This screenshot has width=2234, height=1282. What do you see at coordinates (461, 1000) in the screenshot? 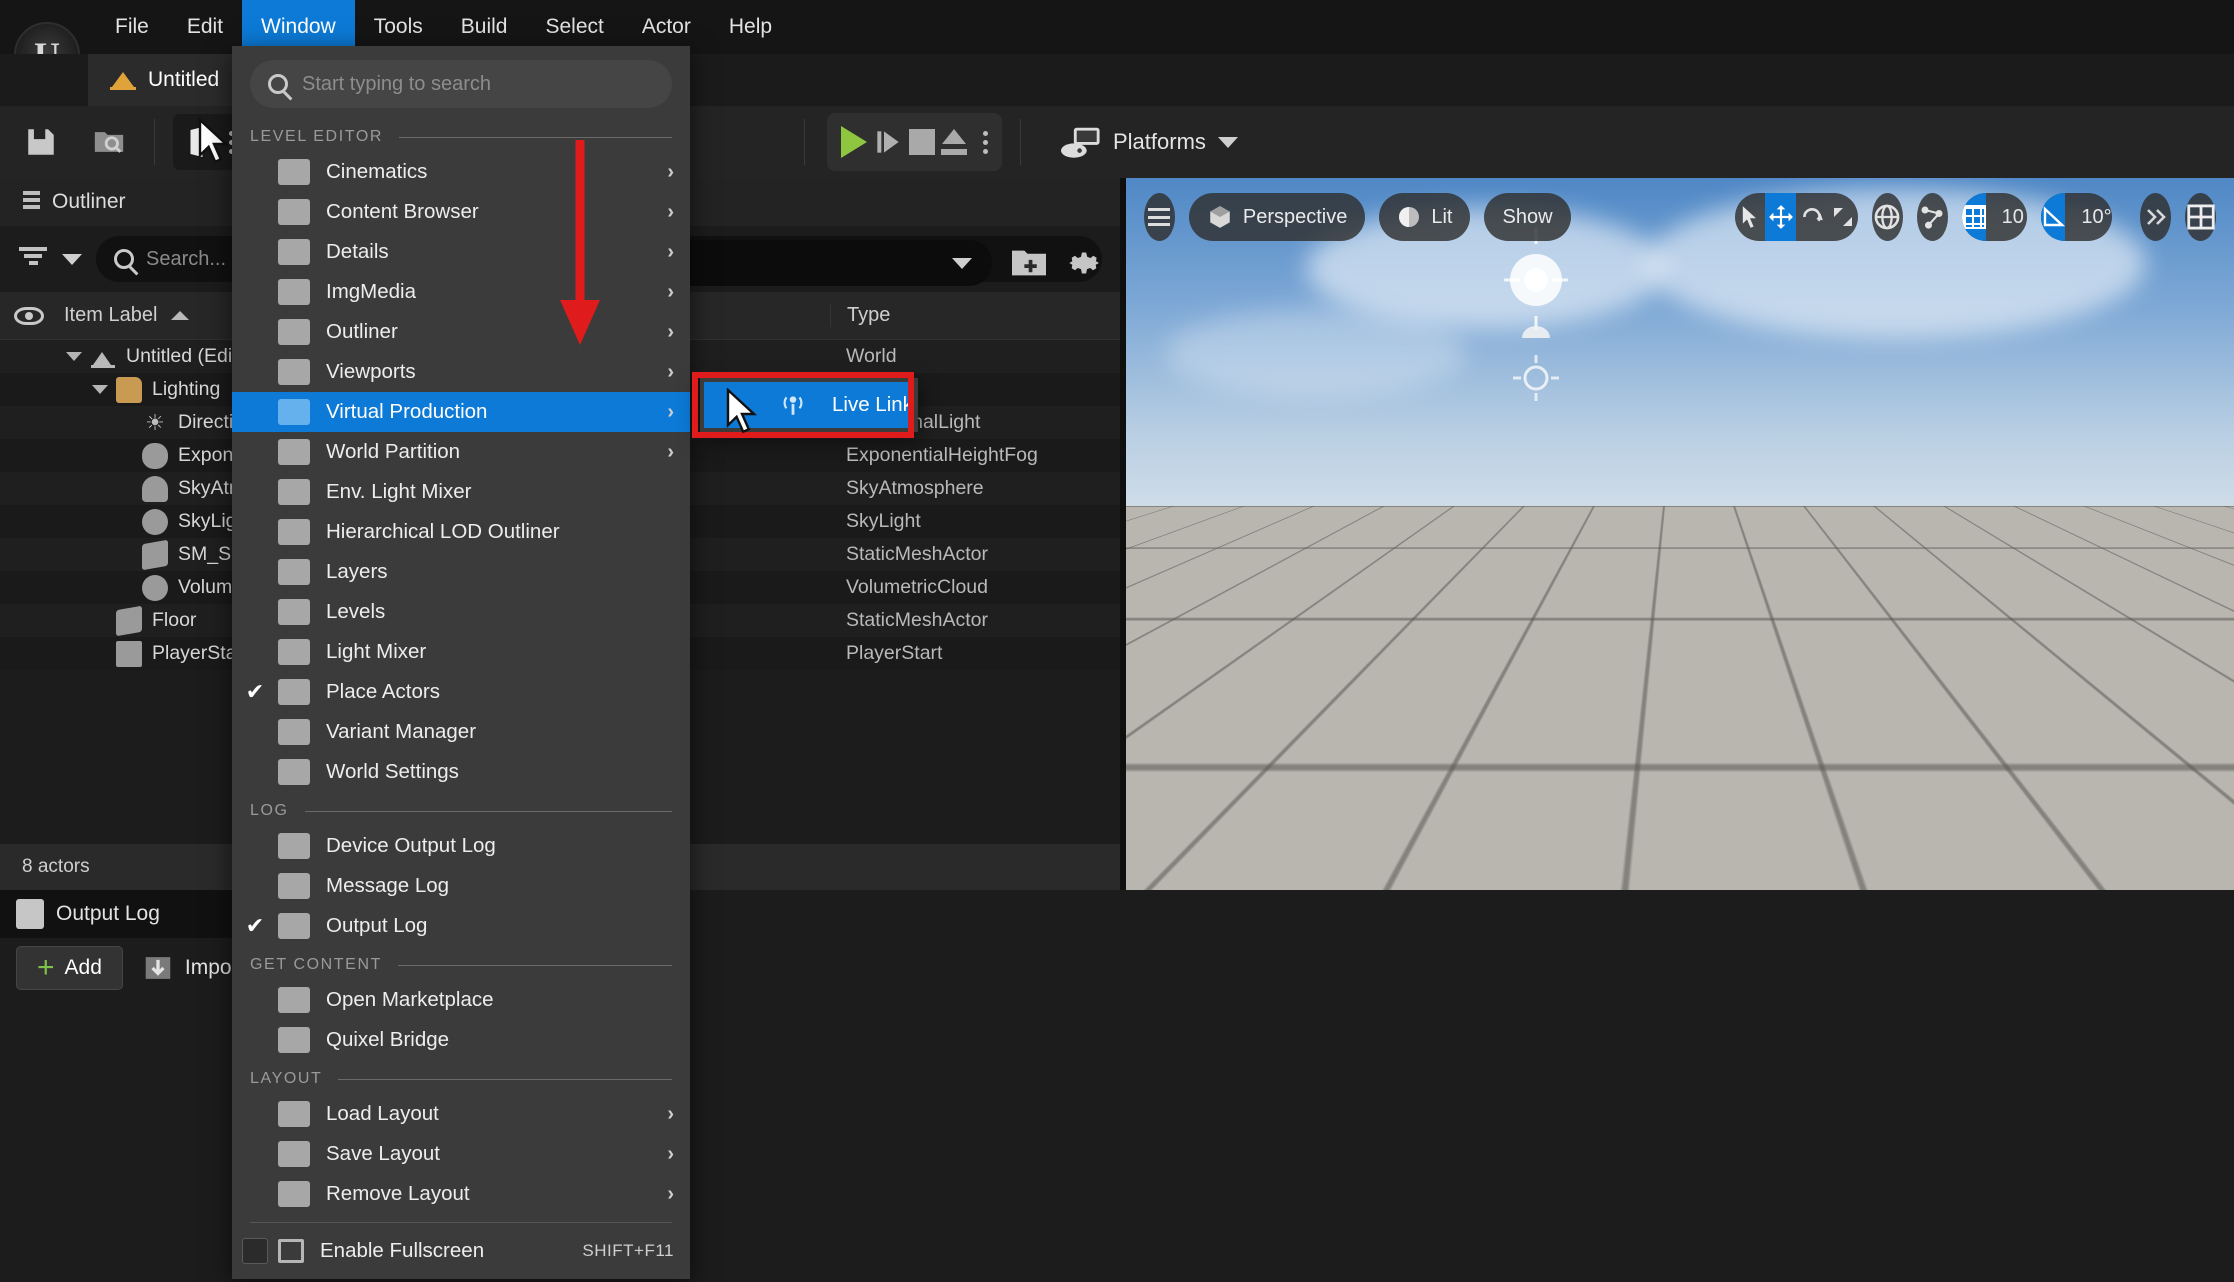
I see `menu-item-open-marketplace: Open Marketplace` at bounding box center [461, 1000].